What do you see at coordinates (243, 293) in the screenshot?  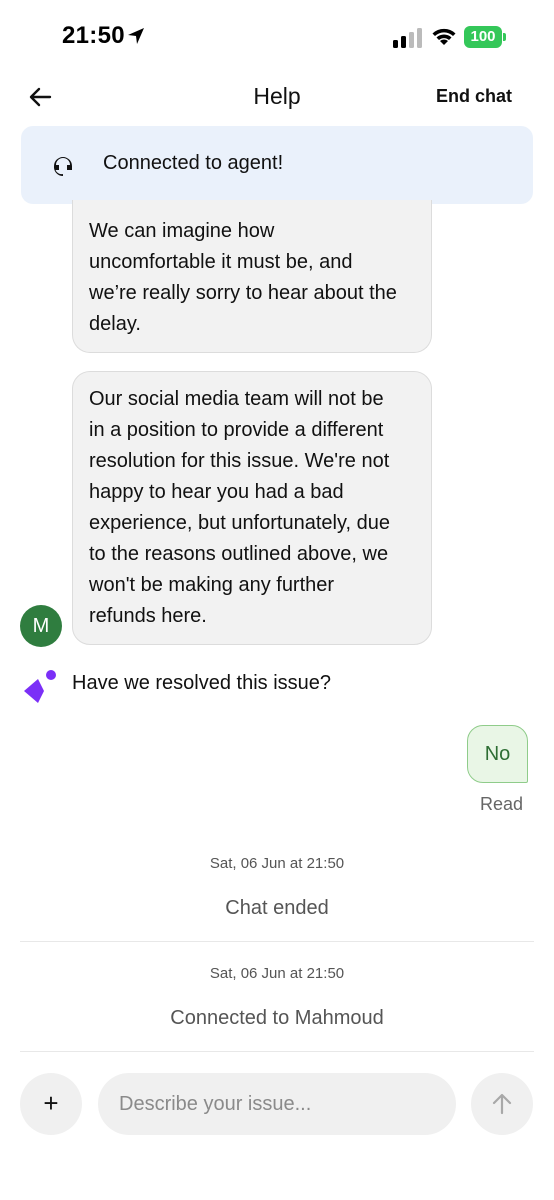 I see `message-line: we’re really sorry to hear about the` at bounding box center [243, 293].